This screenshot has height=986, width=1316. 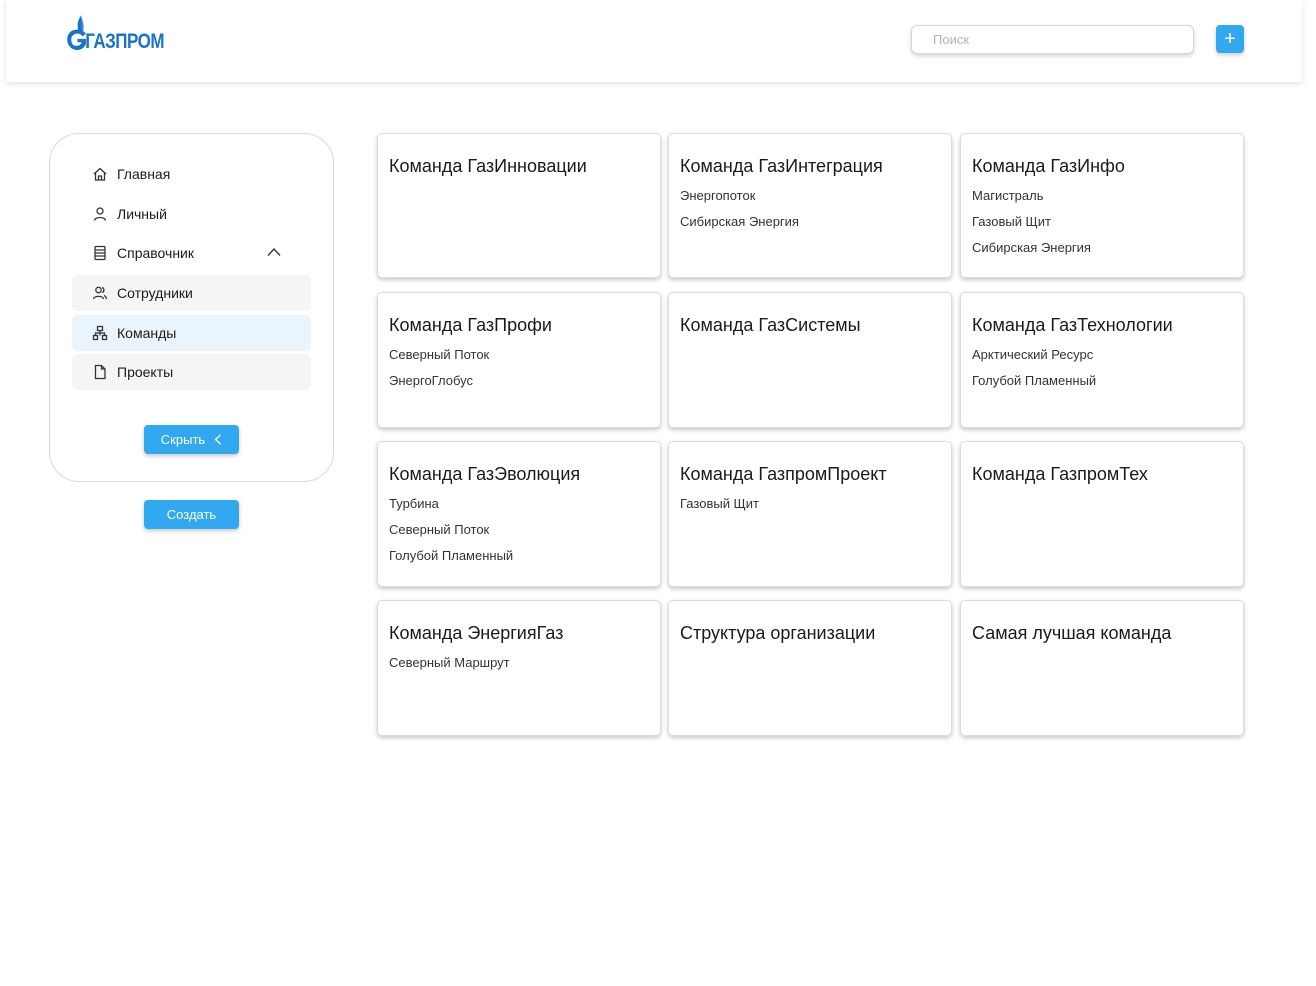 What do you see at coordinates (274, 252) in the screenshot?
I see `chevron-up-icon` at bounding box center [274, 252].